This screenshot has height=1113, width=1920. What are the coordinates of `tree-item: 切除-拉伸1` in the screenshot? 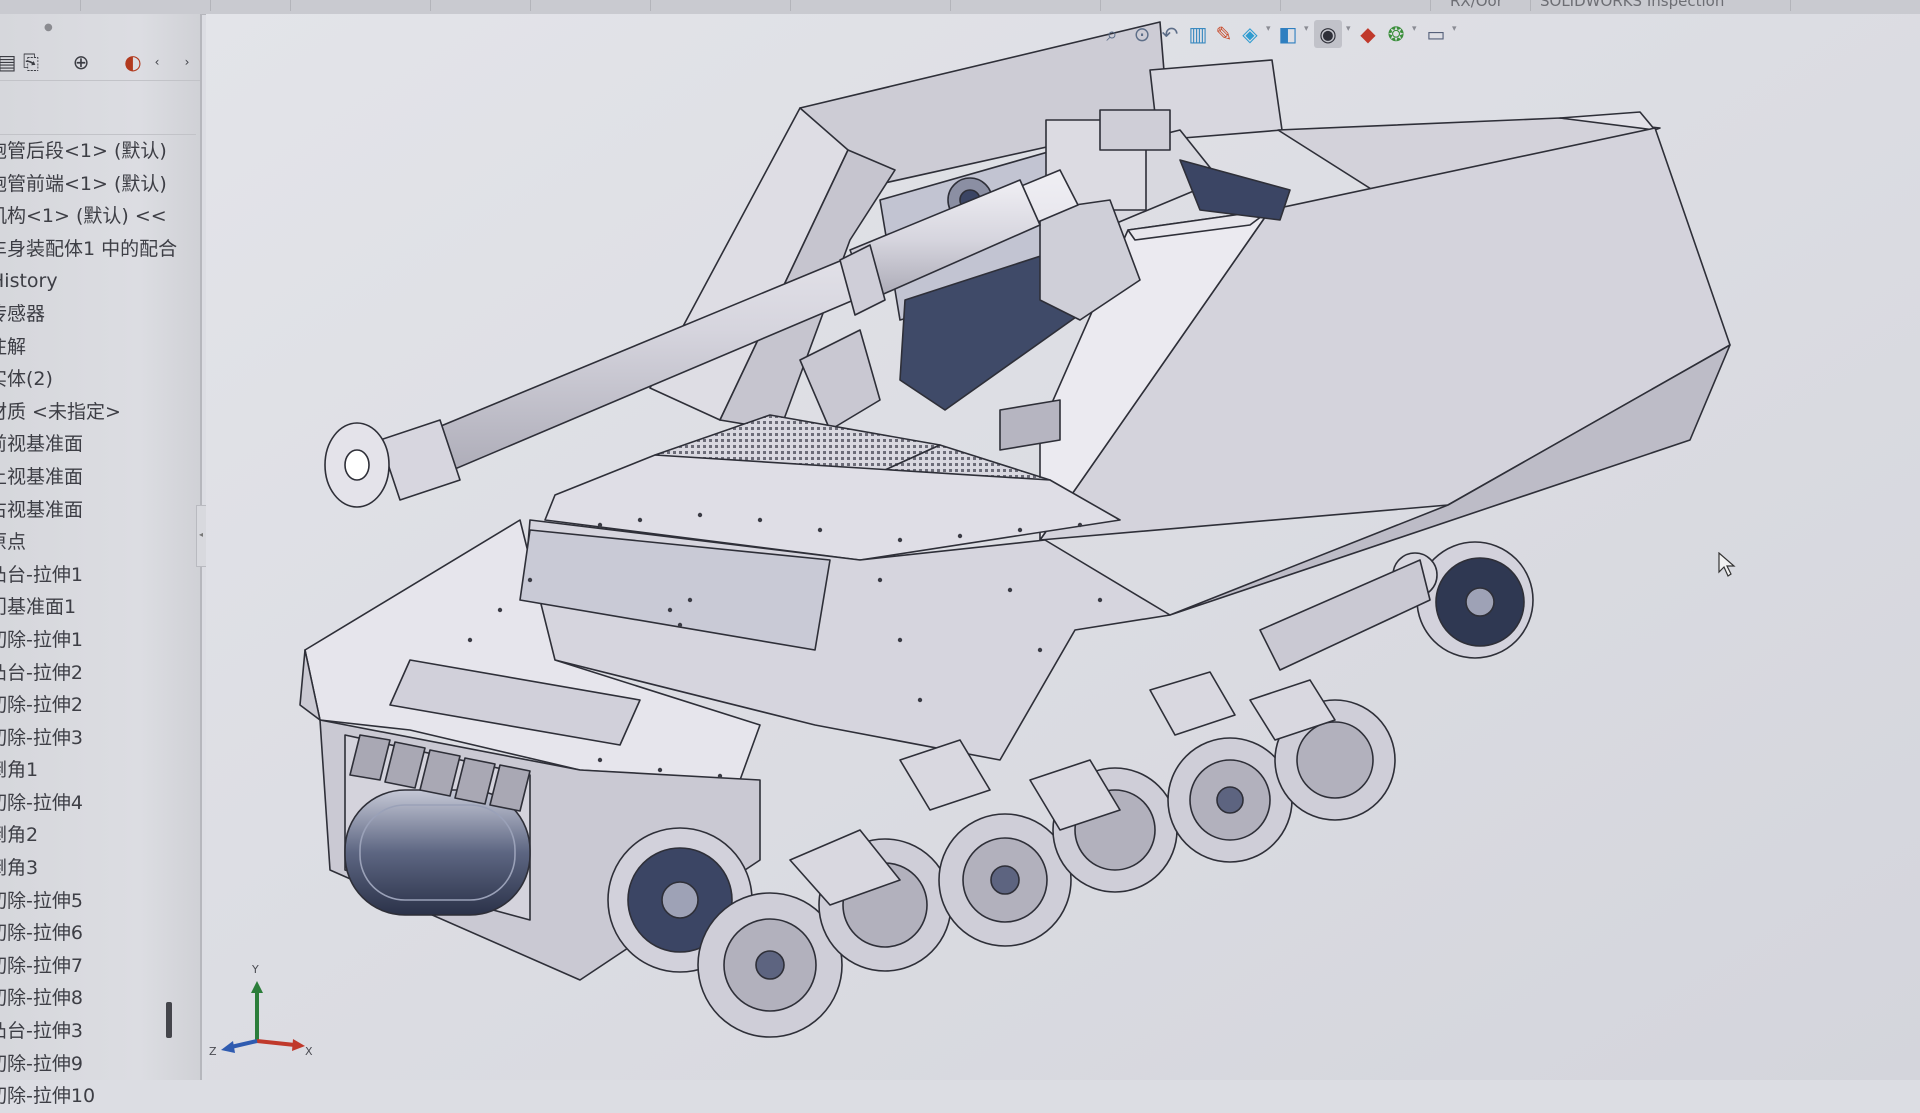 It's located at (95, 640).